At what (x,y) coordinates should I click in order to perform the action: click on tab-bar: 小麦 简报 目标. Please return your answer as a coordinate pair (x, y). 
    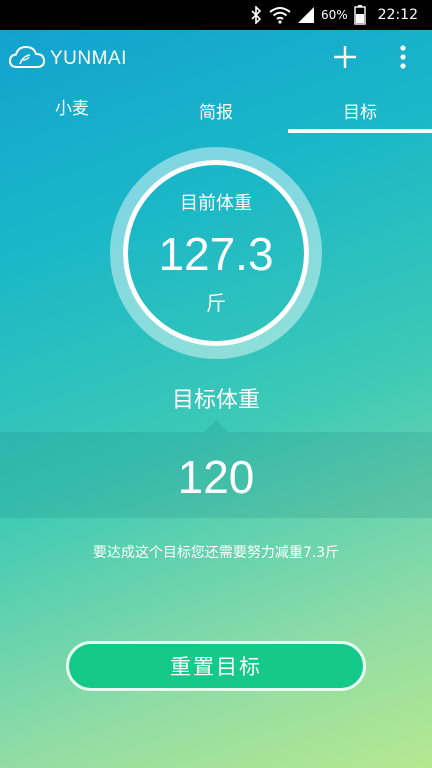
    Looking at the image, I should click on (216, 112).